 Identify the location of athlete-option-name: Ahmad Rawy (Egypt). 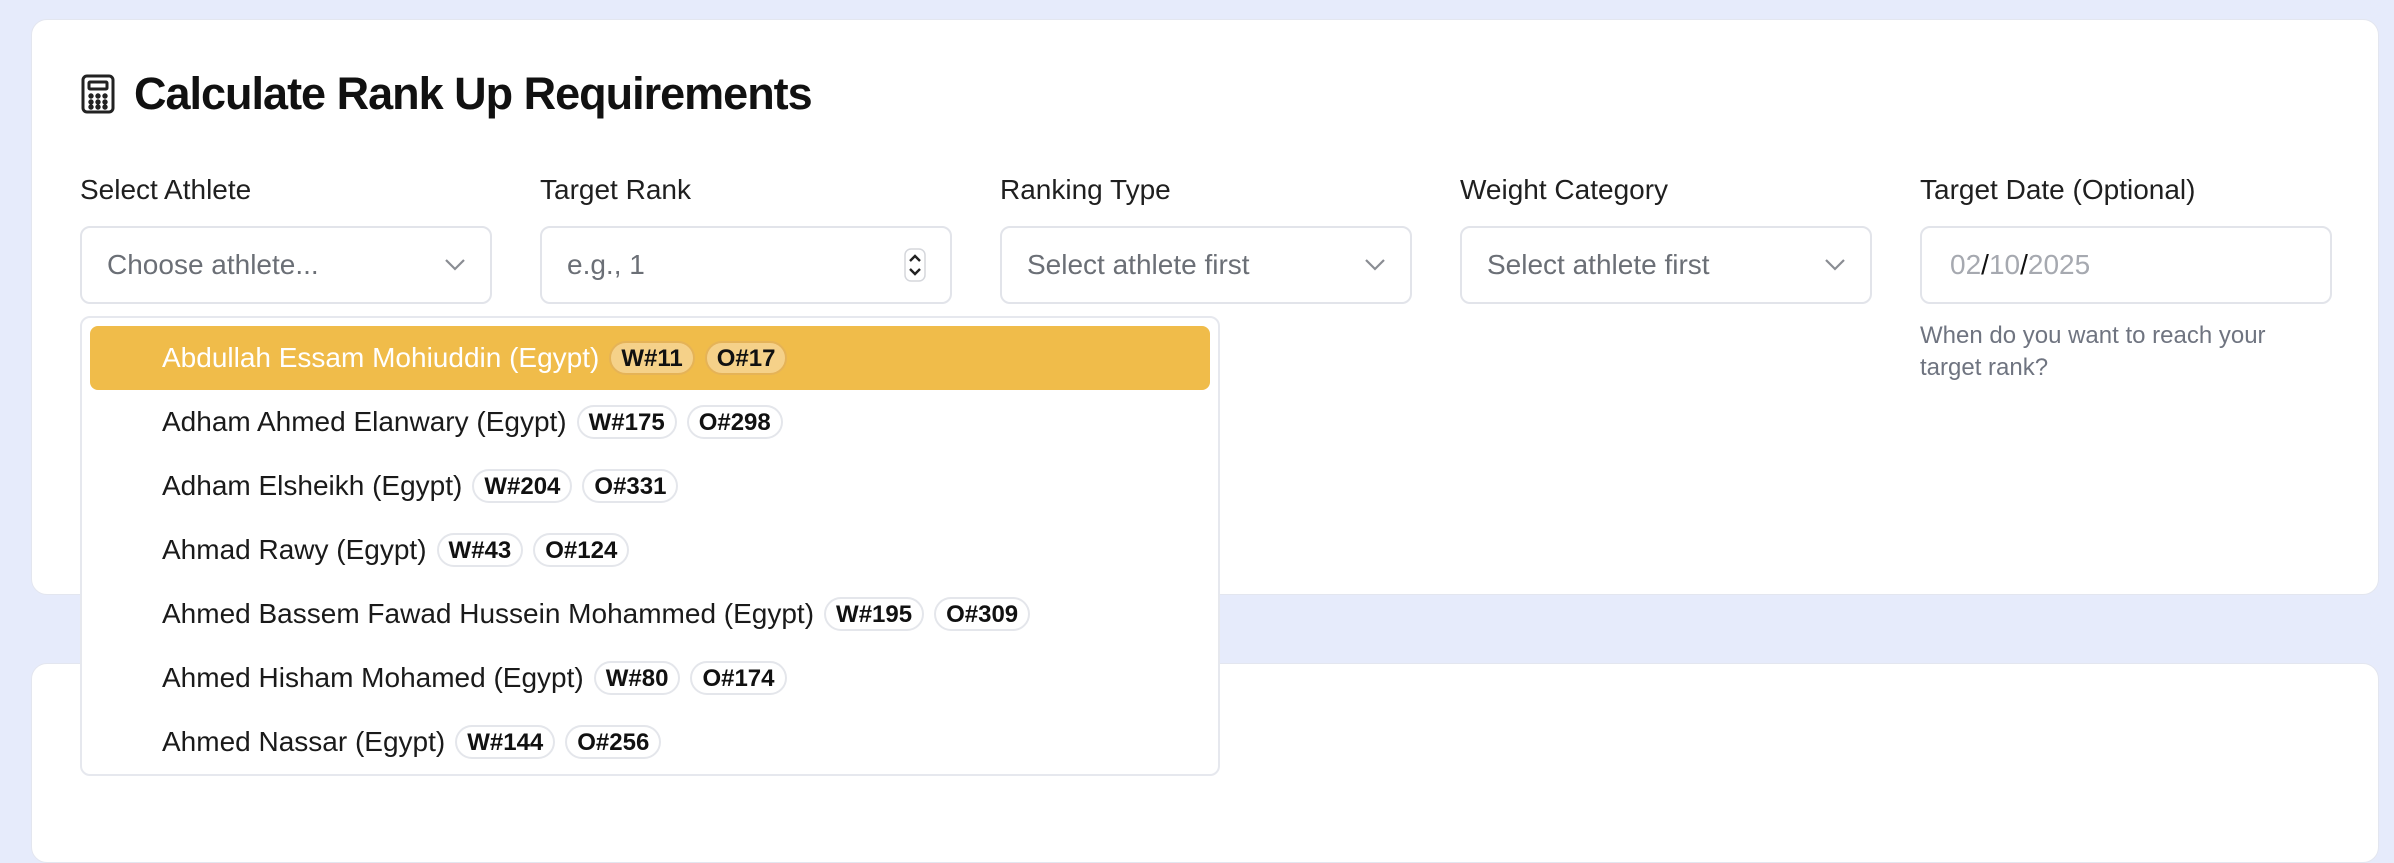
(294, 549).